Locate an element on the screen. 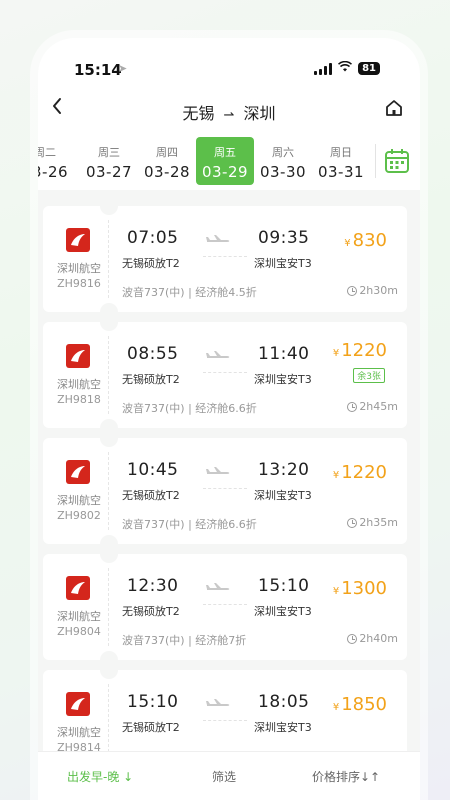 This screenshot has width=450, height=800. status-icons: 81 is located at coordinates (347, 68).